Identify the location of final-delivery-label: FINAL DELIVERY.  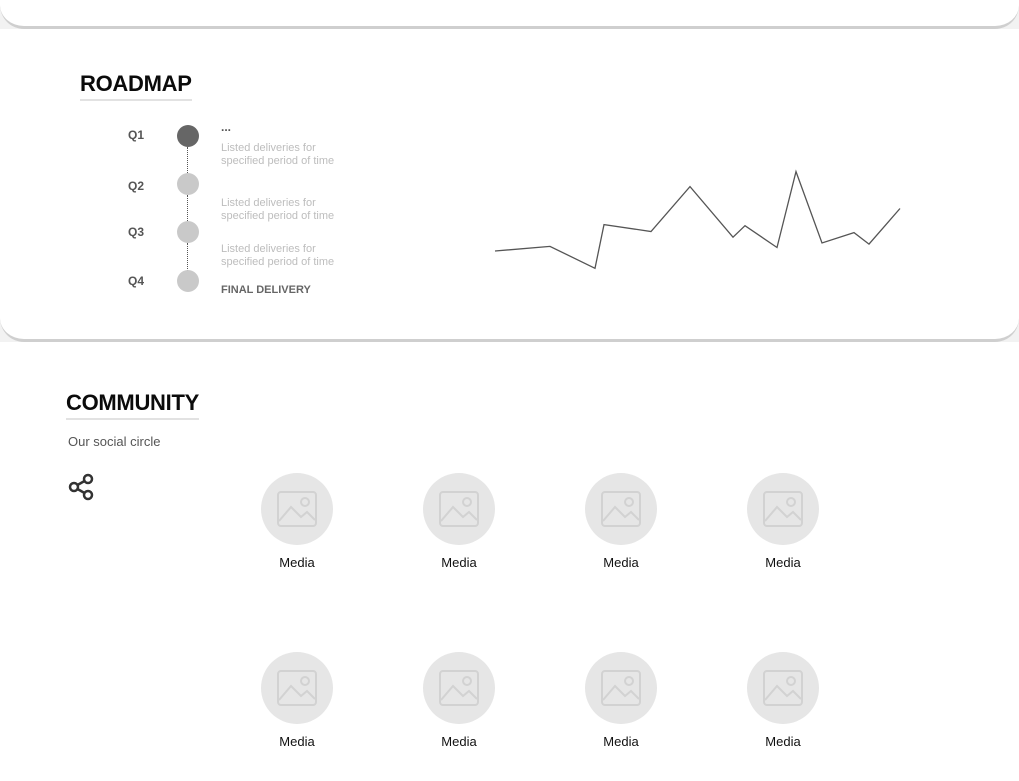
(266, 290).